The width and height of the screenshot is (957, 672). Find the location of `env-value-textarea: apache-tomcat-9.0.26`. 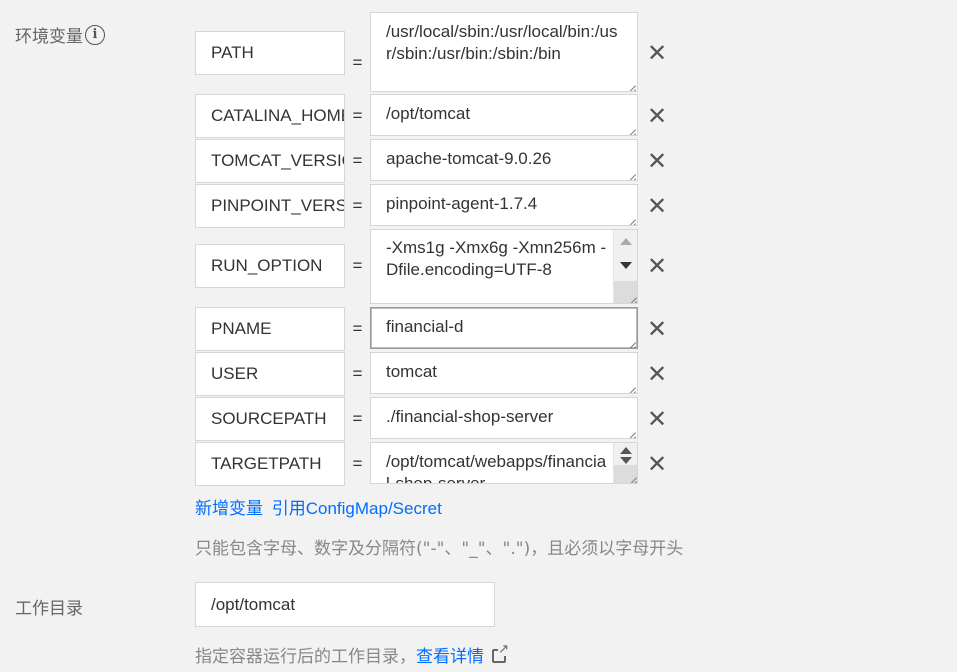

env-value-textarea: apache-tomcat-9.0.26 is located at coordinates (504, 160).